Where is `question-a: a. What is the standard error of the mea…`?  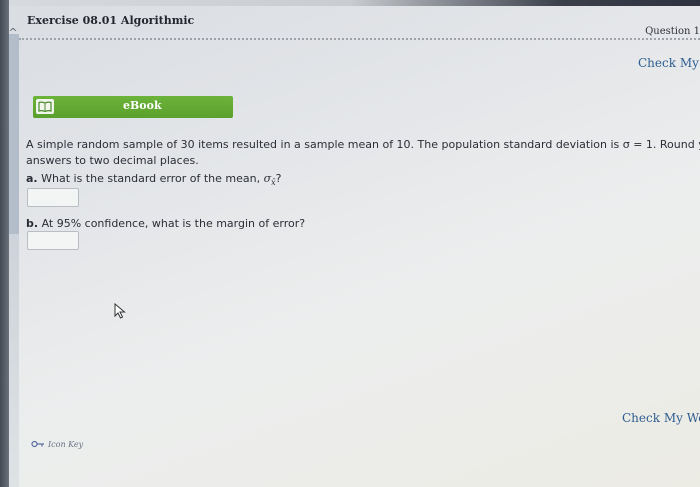 question-a: a. What is the standard error of the mea… is located at coordinates (153, 179).